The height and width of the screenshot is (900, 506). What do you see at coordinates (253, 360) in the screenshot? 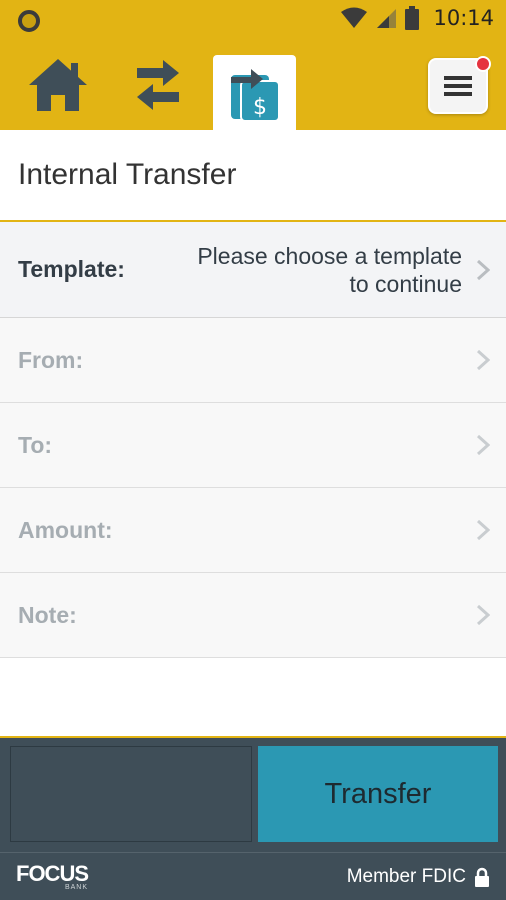
I see `from-row: From:` at bounding box center [253, 360].